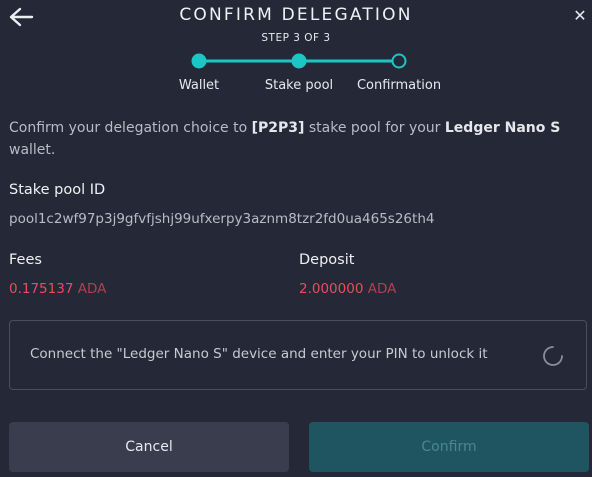 This screenshot has width=592, height=477. I want to click on deposit-value: 2.000000 ADA, so click(347, 289).